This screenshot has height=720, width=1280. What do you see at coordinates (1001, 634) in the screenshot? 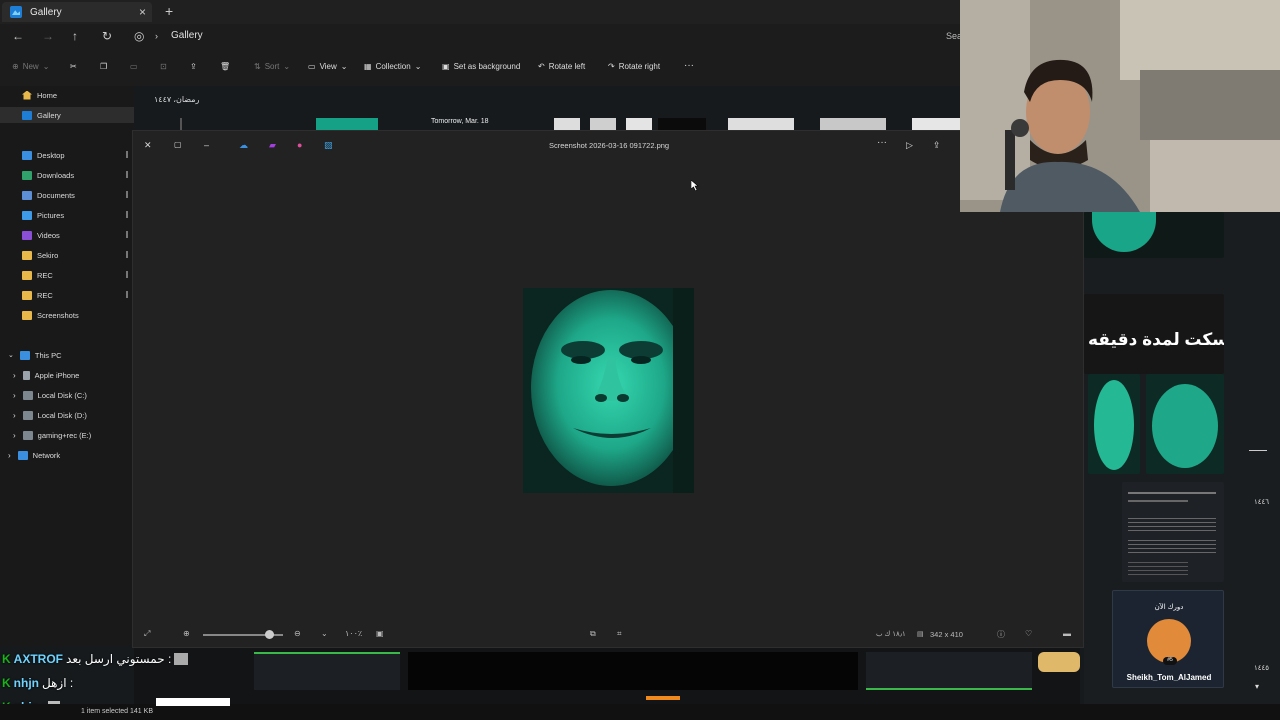
I see `info-icon: ⓘ` at bounding box center [1001, 634].